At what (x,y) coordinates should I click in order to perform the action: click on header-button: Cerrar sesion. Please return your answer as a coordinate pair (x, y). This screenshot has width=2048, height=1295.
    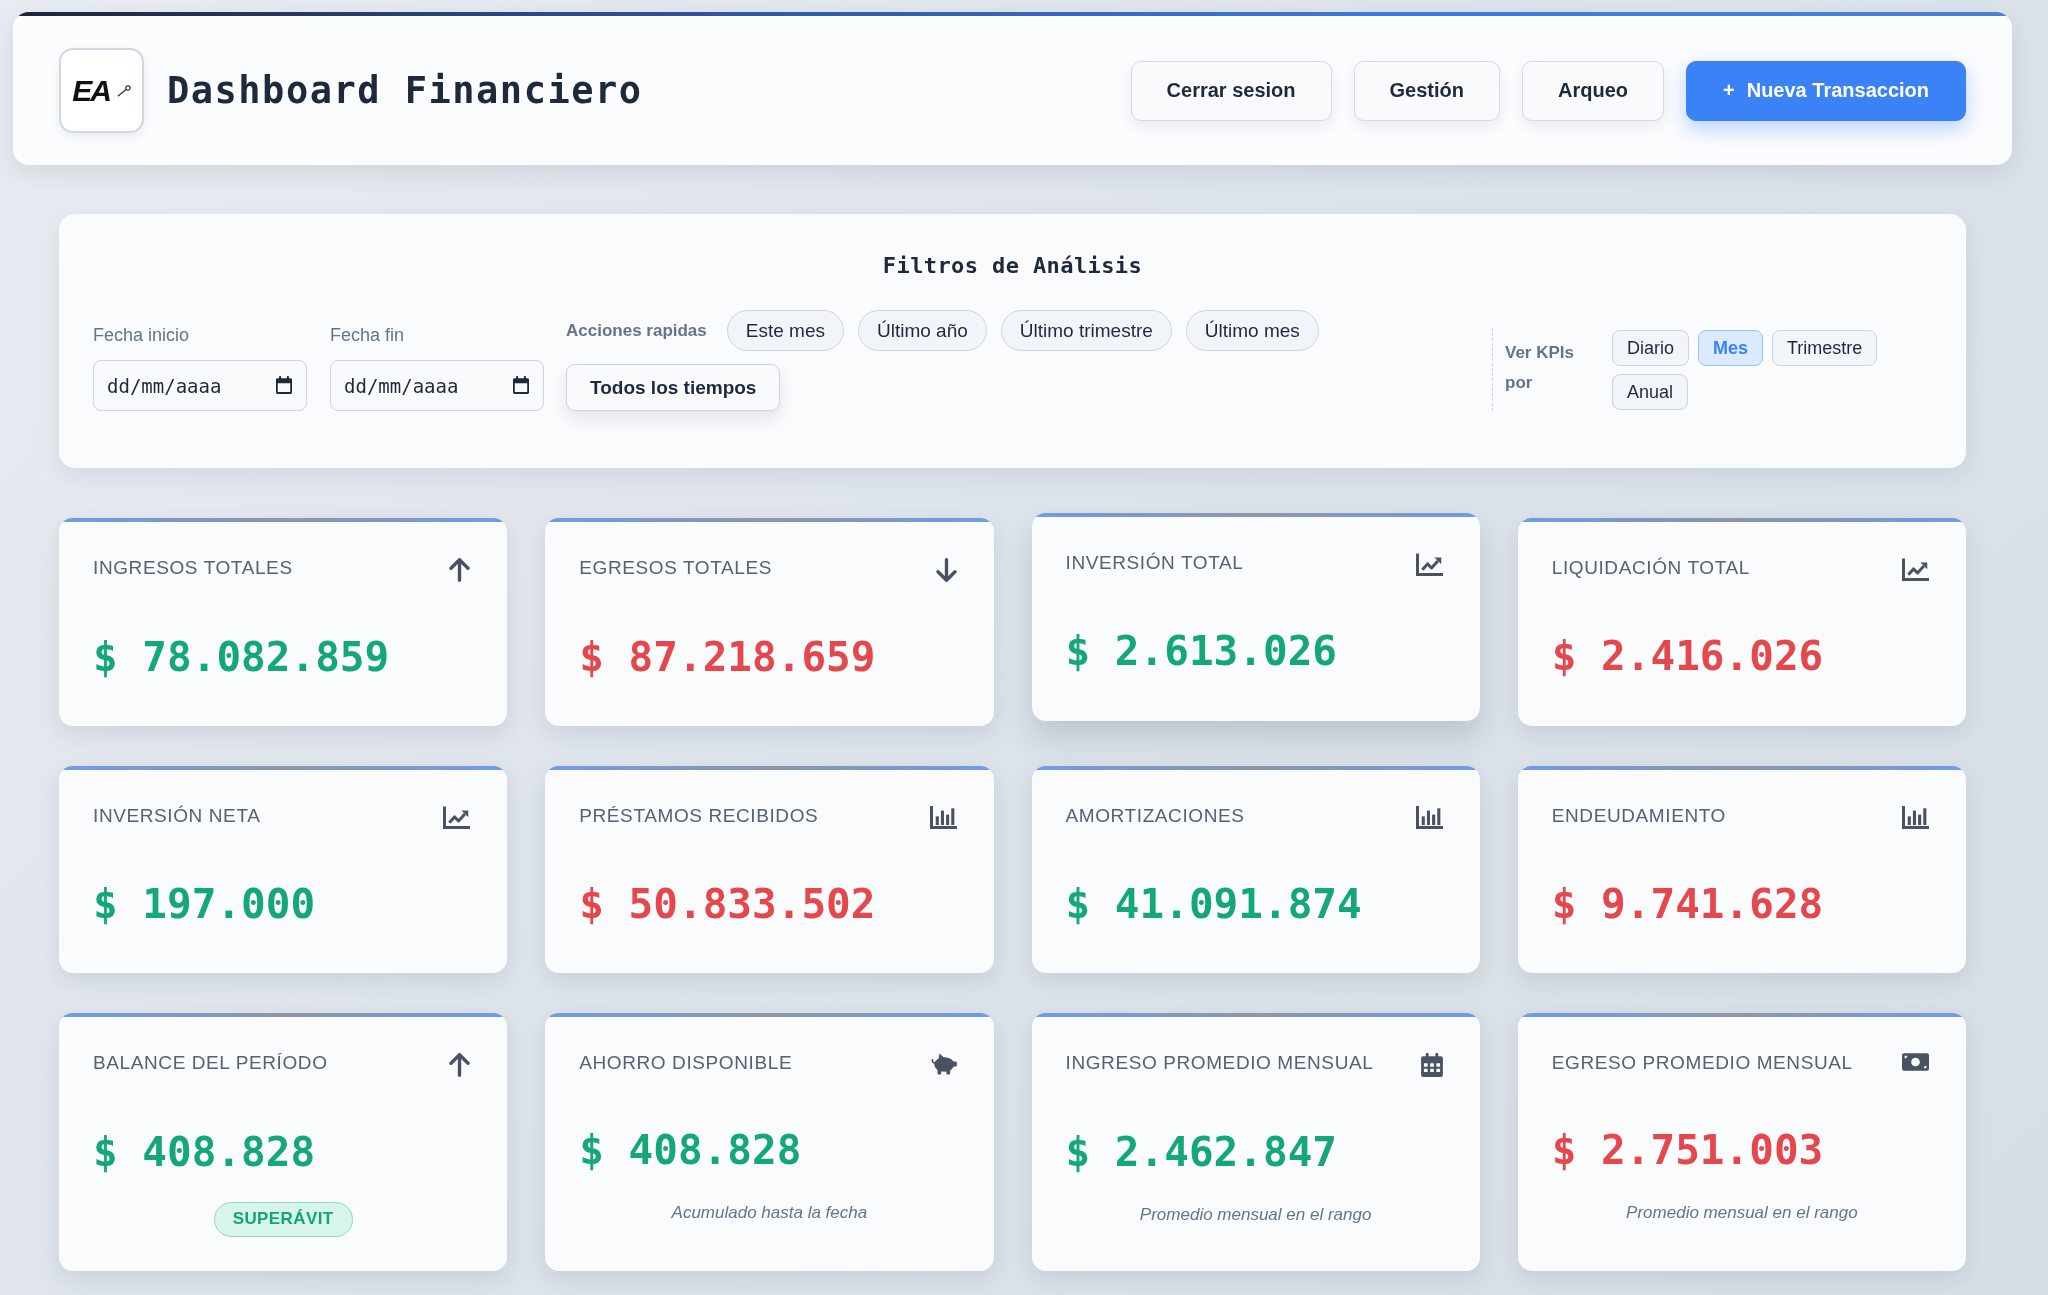
    Looking at the image, I should click on (1231, 90).